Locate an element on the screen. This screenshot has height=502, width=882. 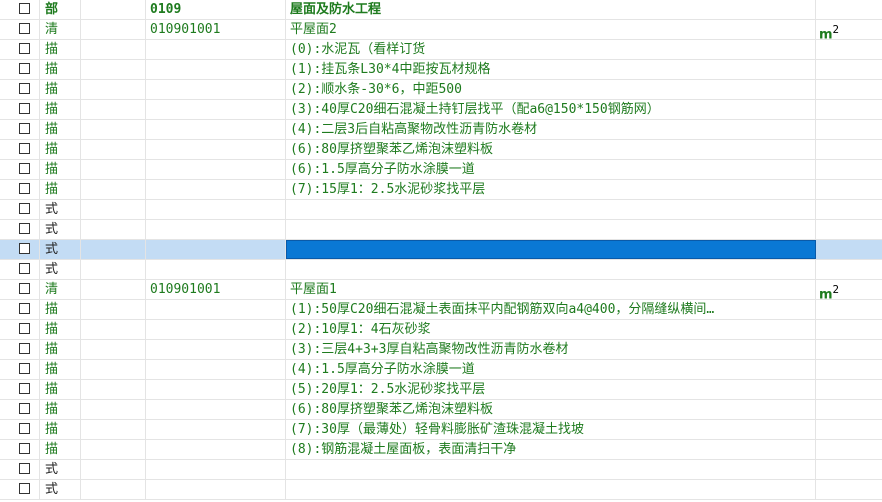
name-cell: (7):30厚（最薄处）轻骨料膨胀矿渣珠混凝土找坡 is located at coordinates (551, 429).